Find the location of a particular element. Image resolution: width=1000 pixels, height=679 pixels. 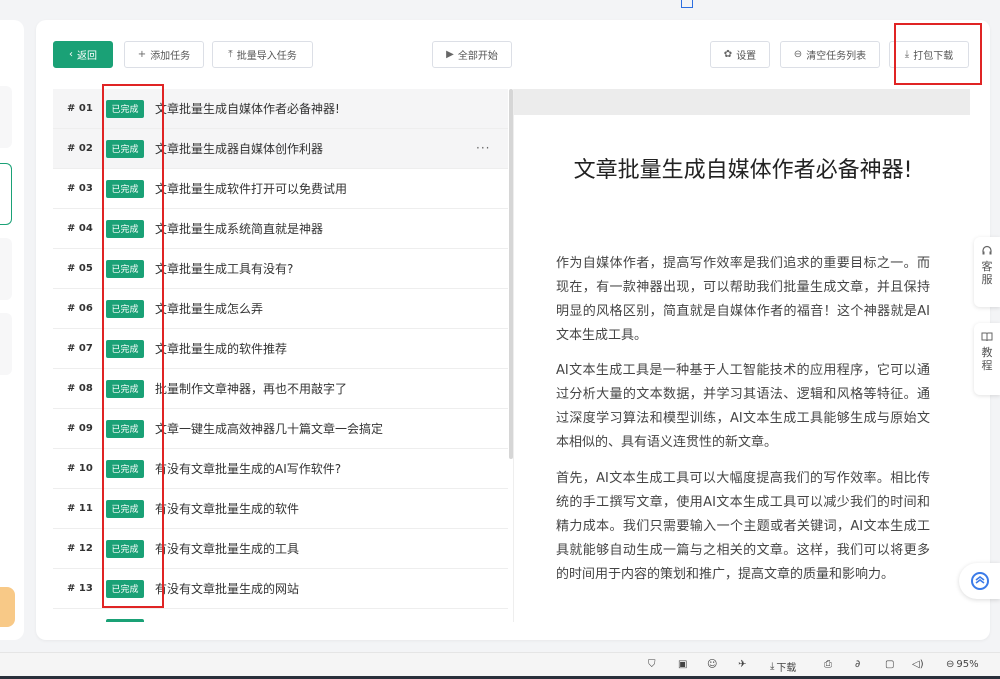

task-number: # 11 is located at coordinates (80, 508).